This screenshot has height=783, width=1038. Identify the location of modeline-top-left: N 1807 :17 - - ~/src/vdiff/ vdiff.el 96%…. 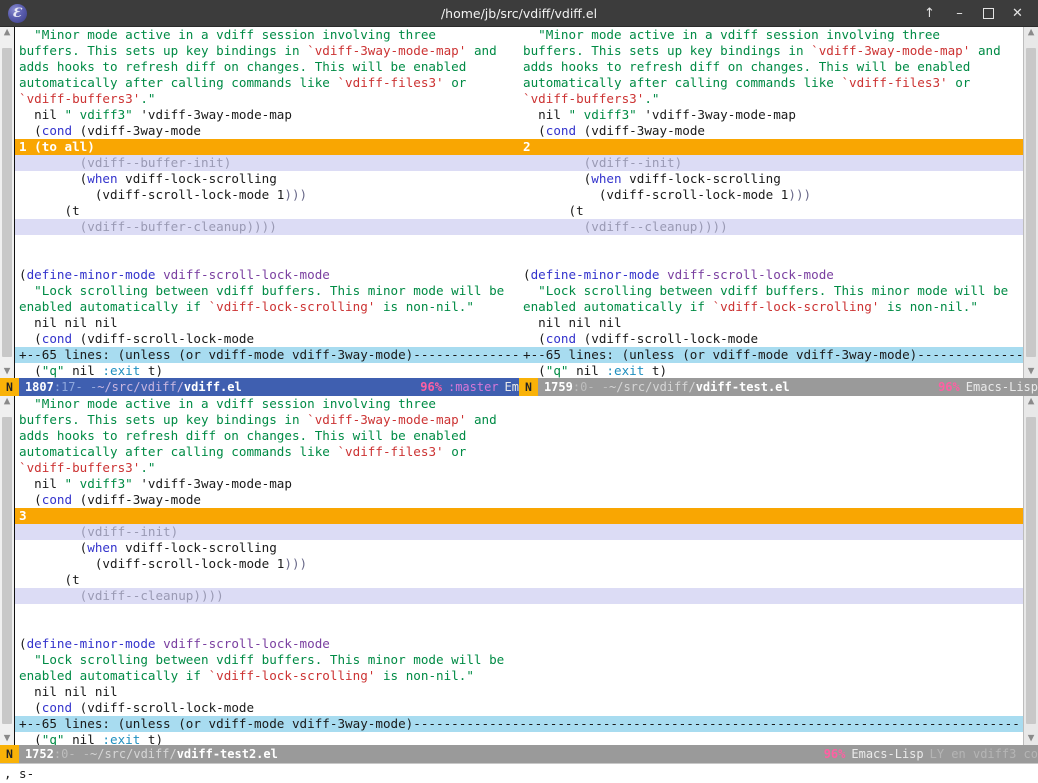
(259, 387).